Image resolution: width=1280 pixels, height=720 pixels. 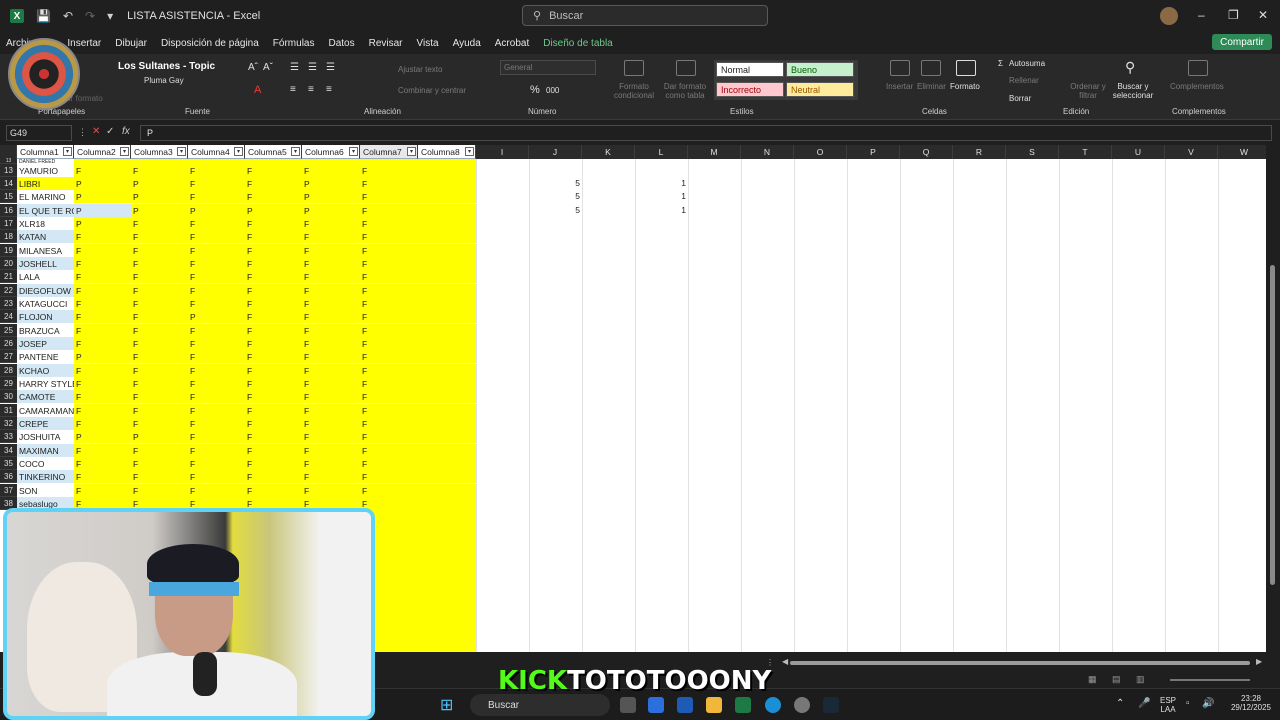 I want to click on column-header-w: W, so click(x=1242, y=152).